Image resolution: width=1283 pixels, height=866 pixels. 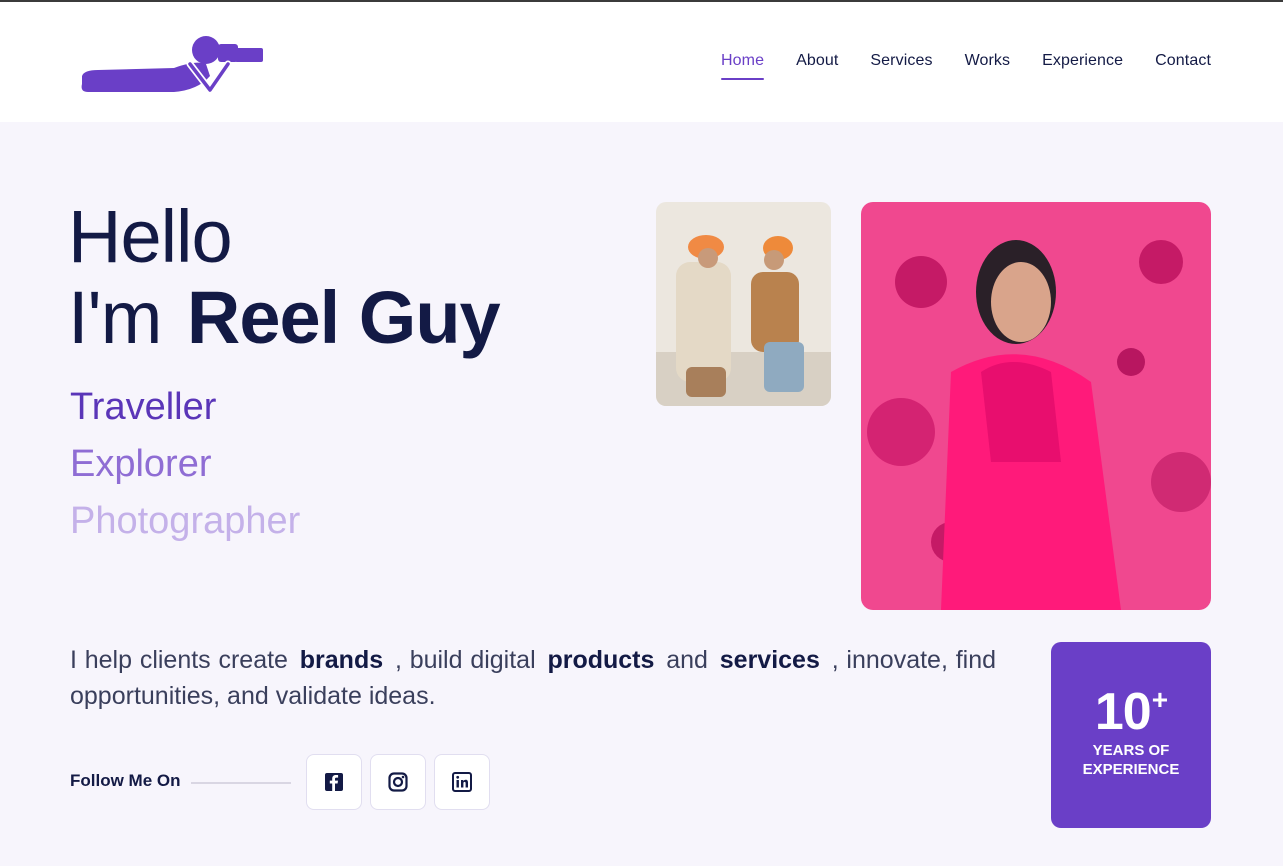 I want to click on nav-home: Home, so click(x=743, y=66).